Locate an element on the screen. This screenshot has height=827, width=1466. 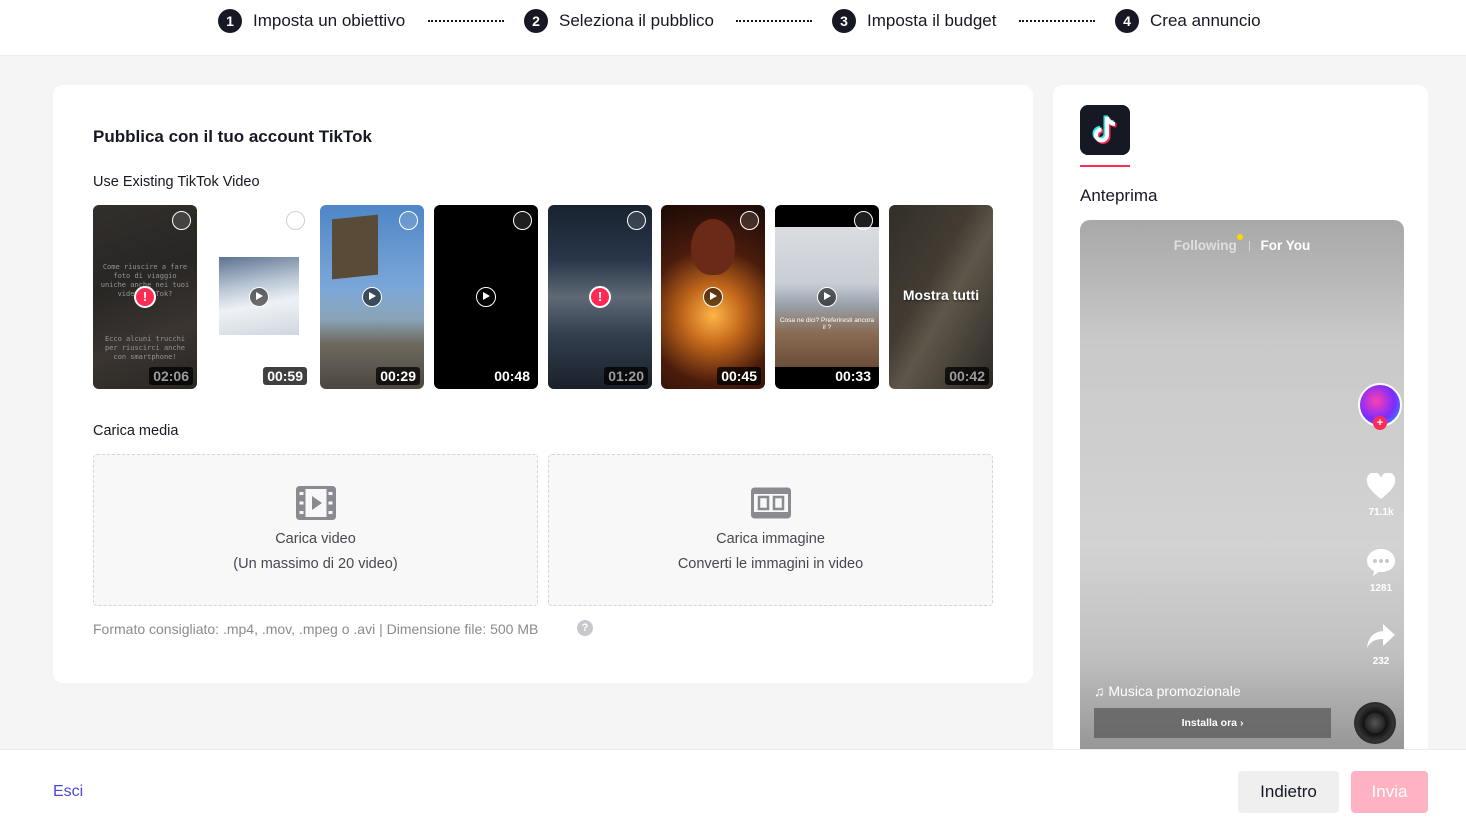
like-action: 71.1k is located at coordinates (1381, 495).